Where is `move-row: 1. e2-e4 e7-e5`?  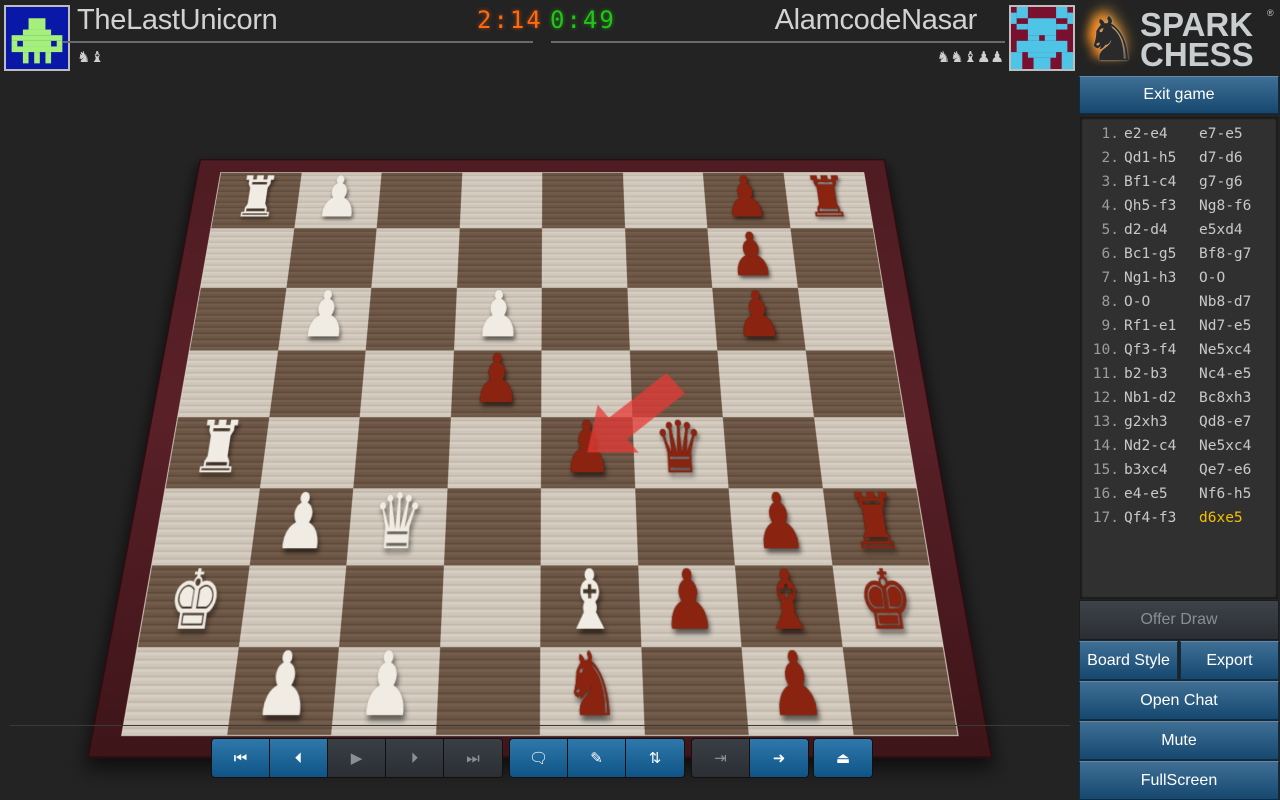
move-row: 1. e2-e4 e7-e5 is located at coordinates (1179, 134).